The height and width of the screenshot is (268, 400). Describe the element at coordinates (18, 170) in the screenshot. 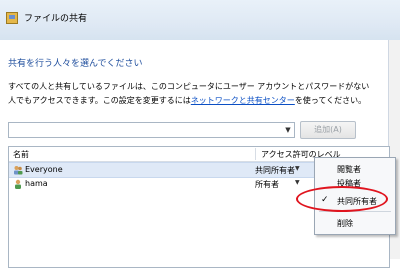

I see `group-user-icon` at that location.